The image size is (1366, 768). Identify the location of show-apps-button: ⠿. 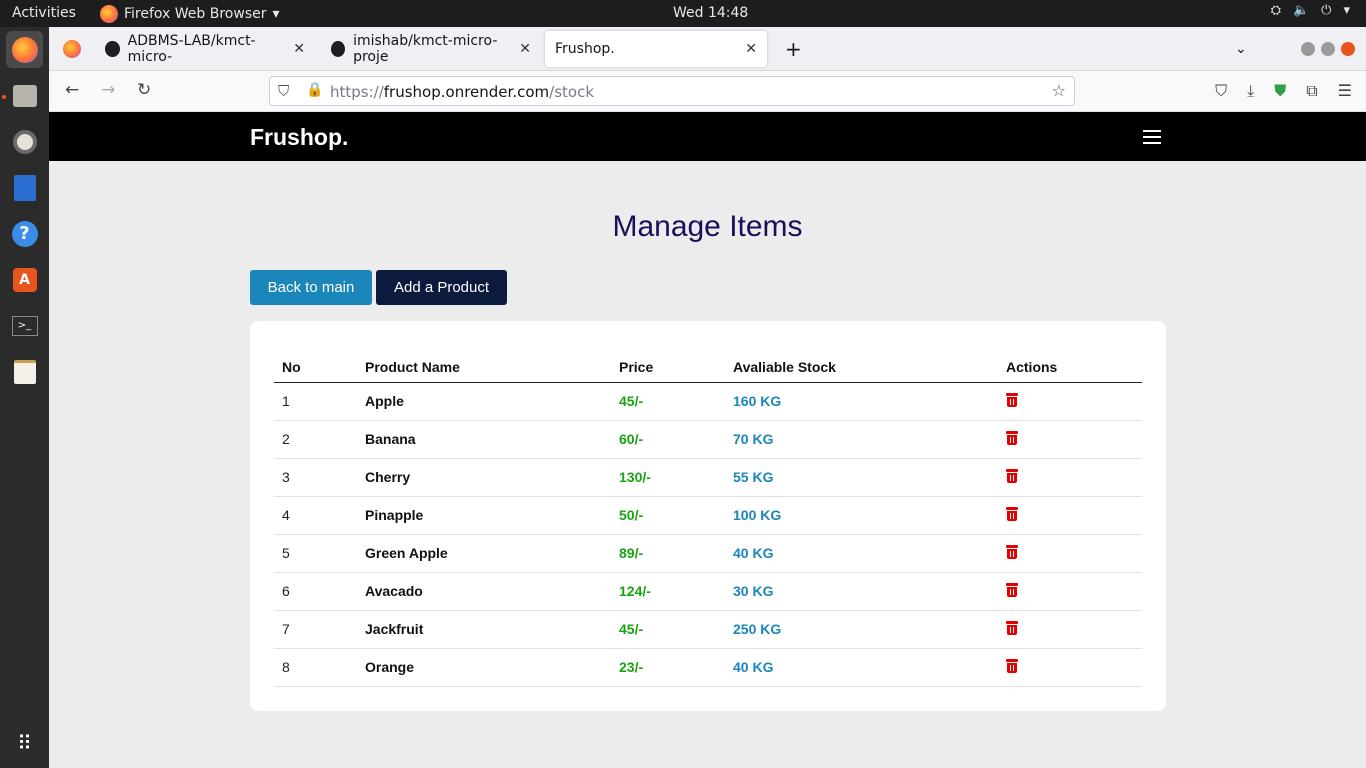
(24, 742).